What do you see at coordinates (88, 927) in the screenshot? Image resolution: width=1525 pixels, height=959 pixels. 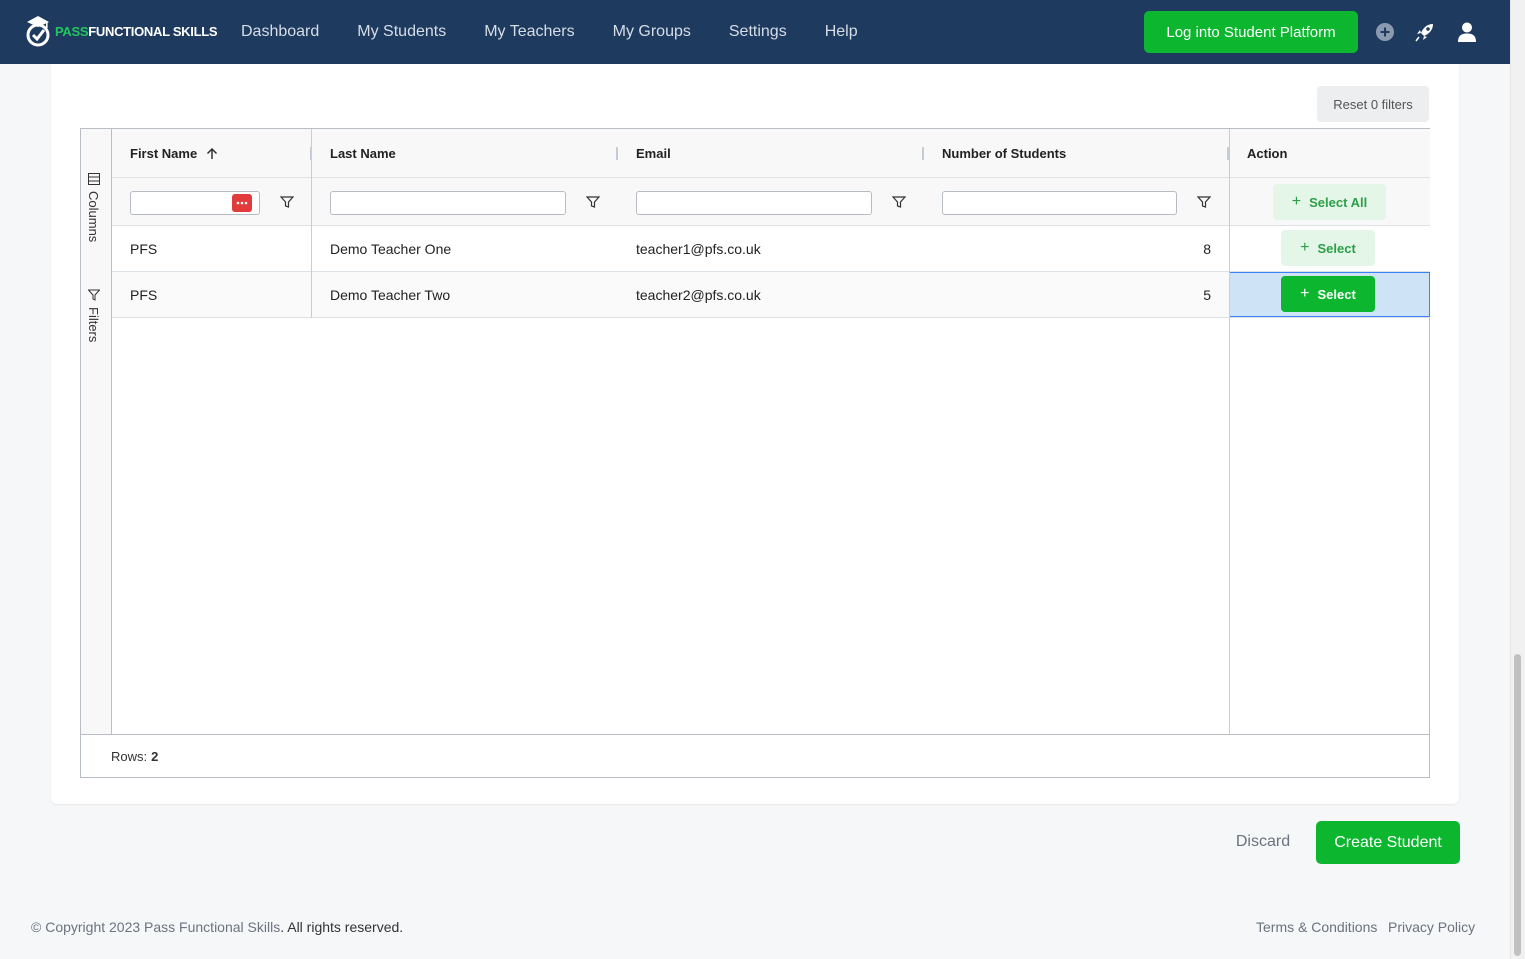 I see `copyright-prefix: © Copyright 2023` at bounding box center [88, 927].